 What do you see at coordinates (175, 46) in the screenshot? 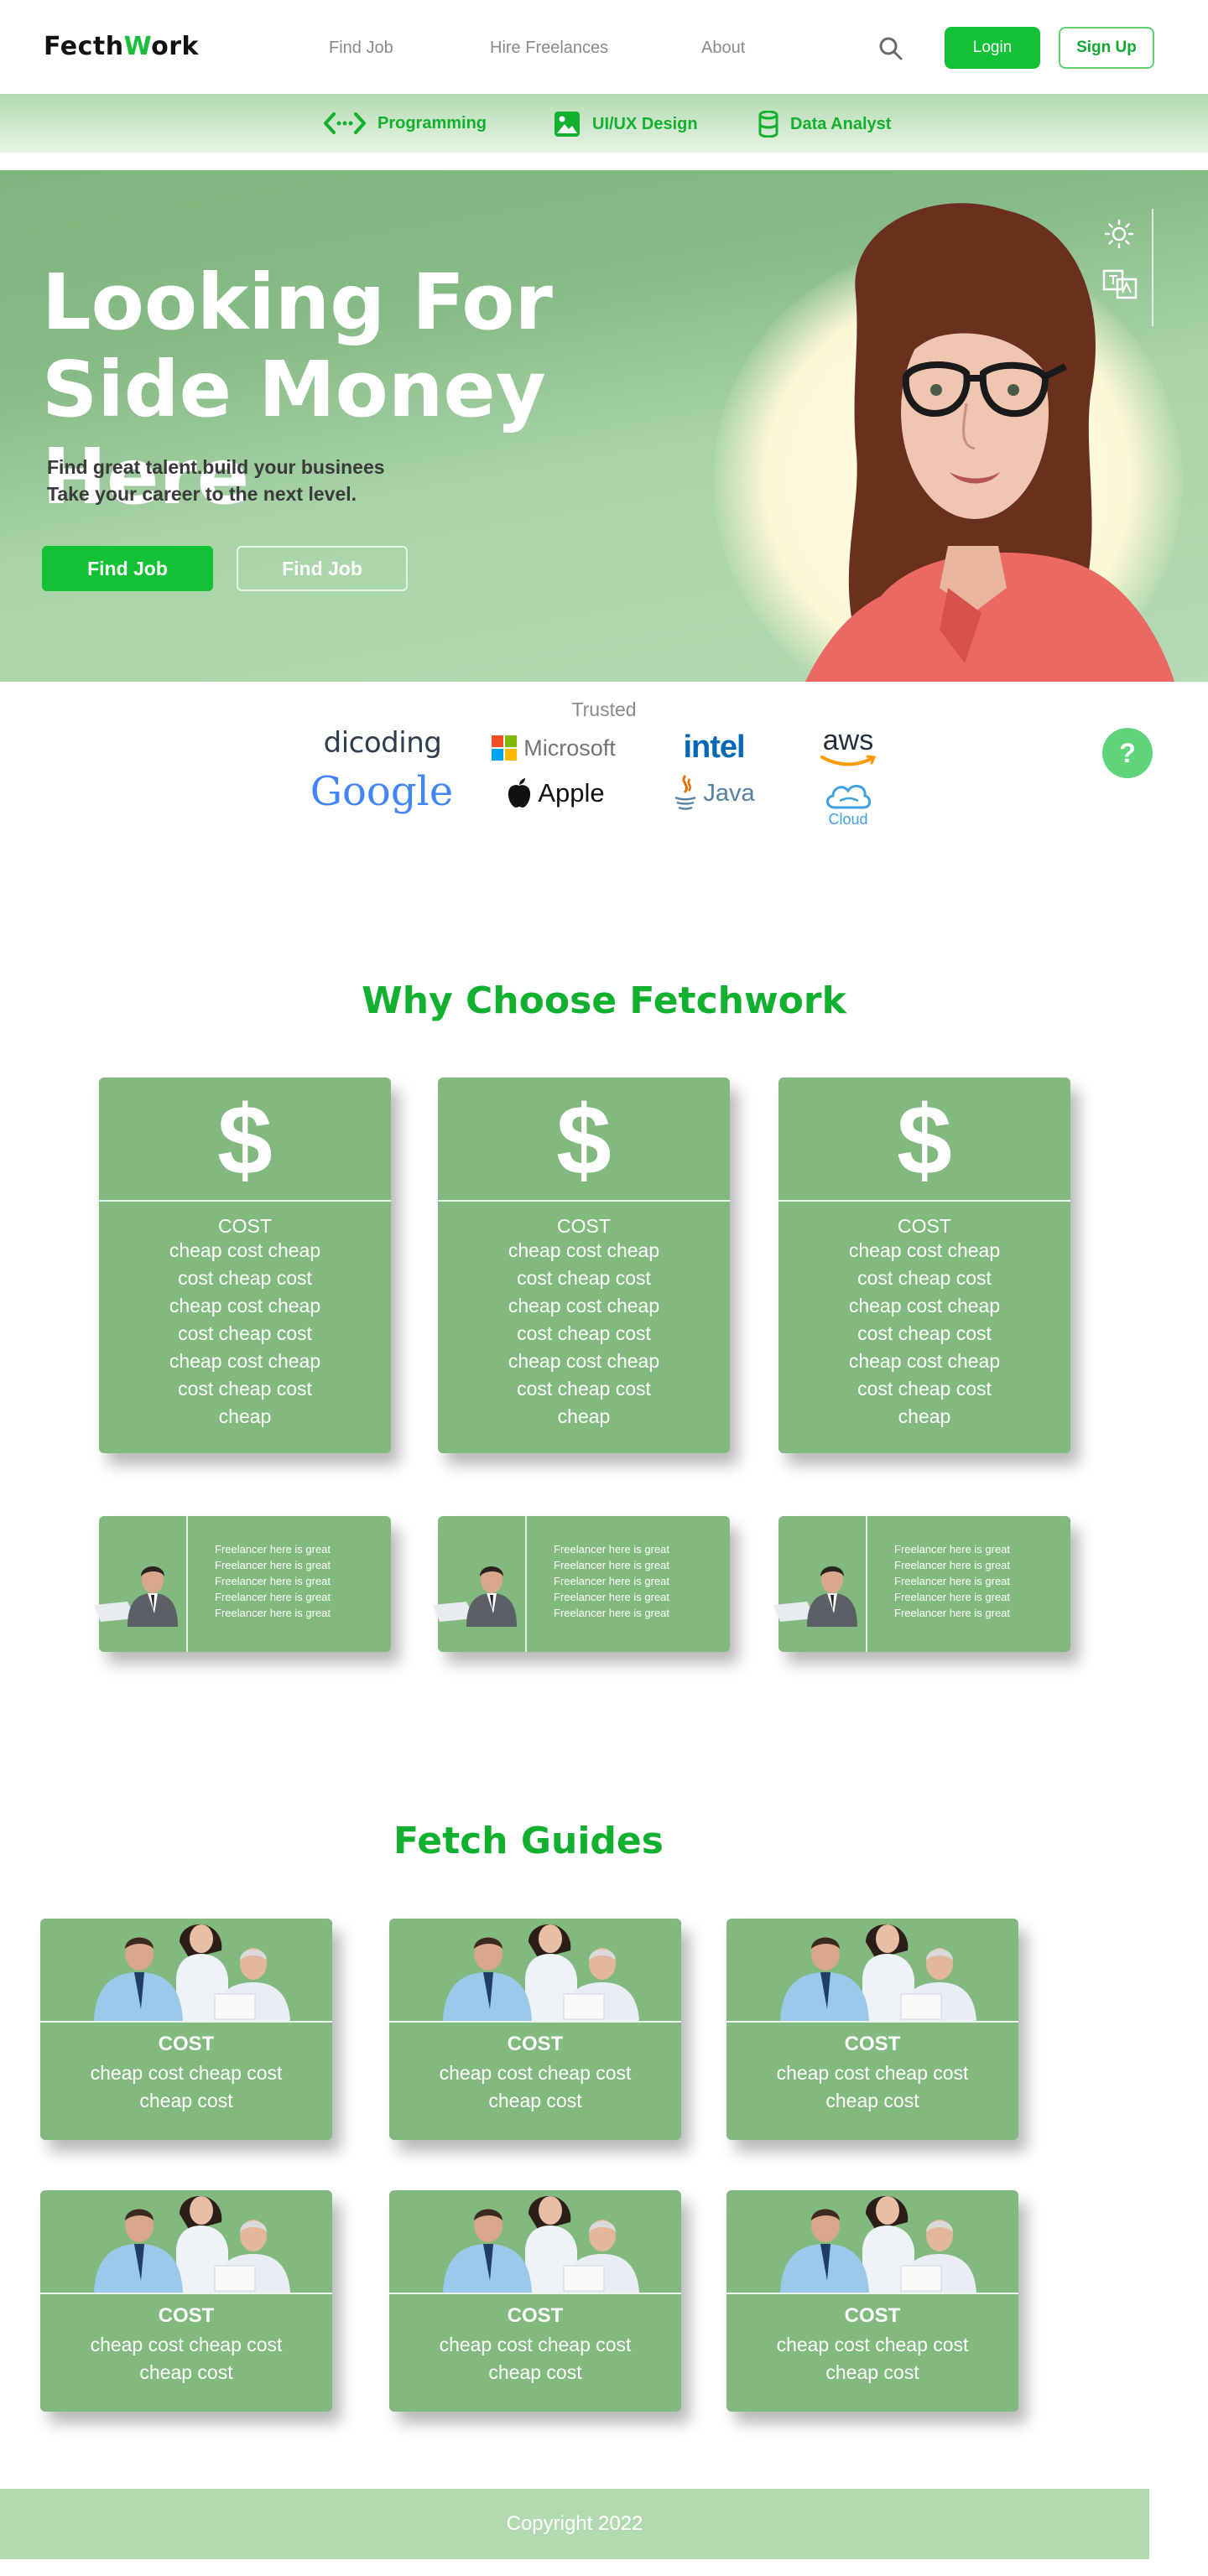
I see `logo-text-rest: ork` at bounding box center [175, 46].